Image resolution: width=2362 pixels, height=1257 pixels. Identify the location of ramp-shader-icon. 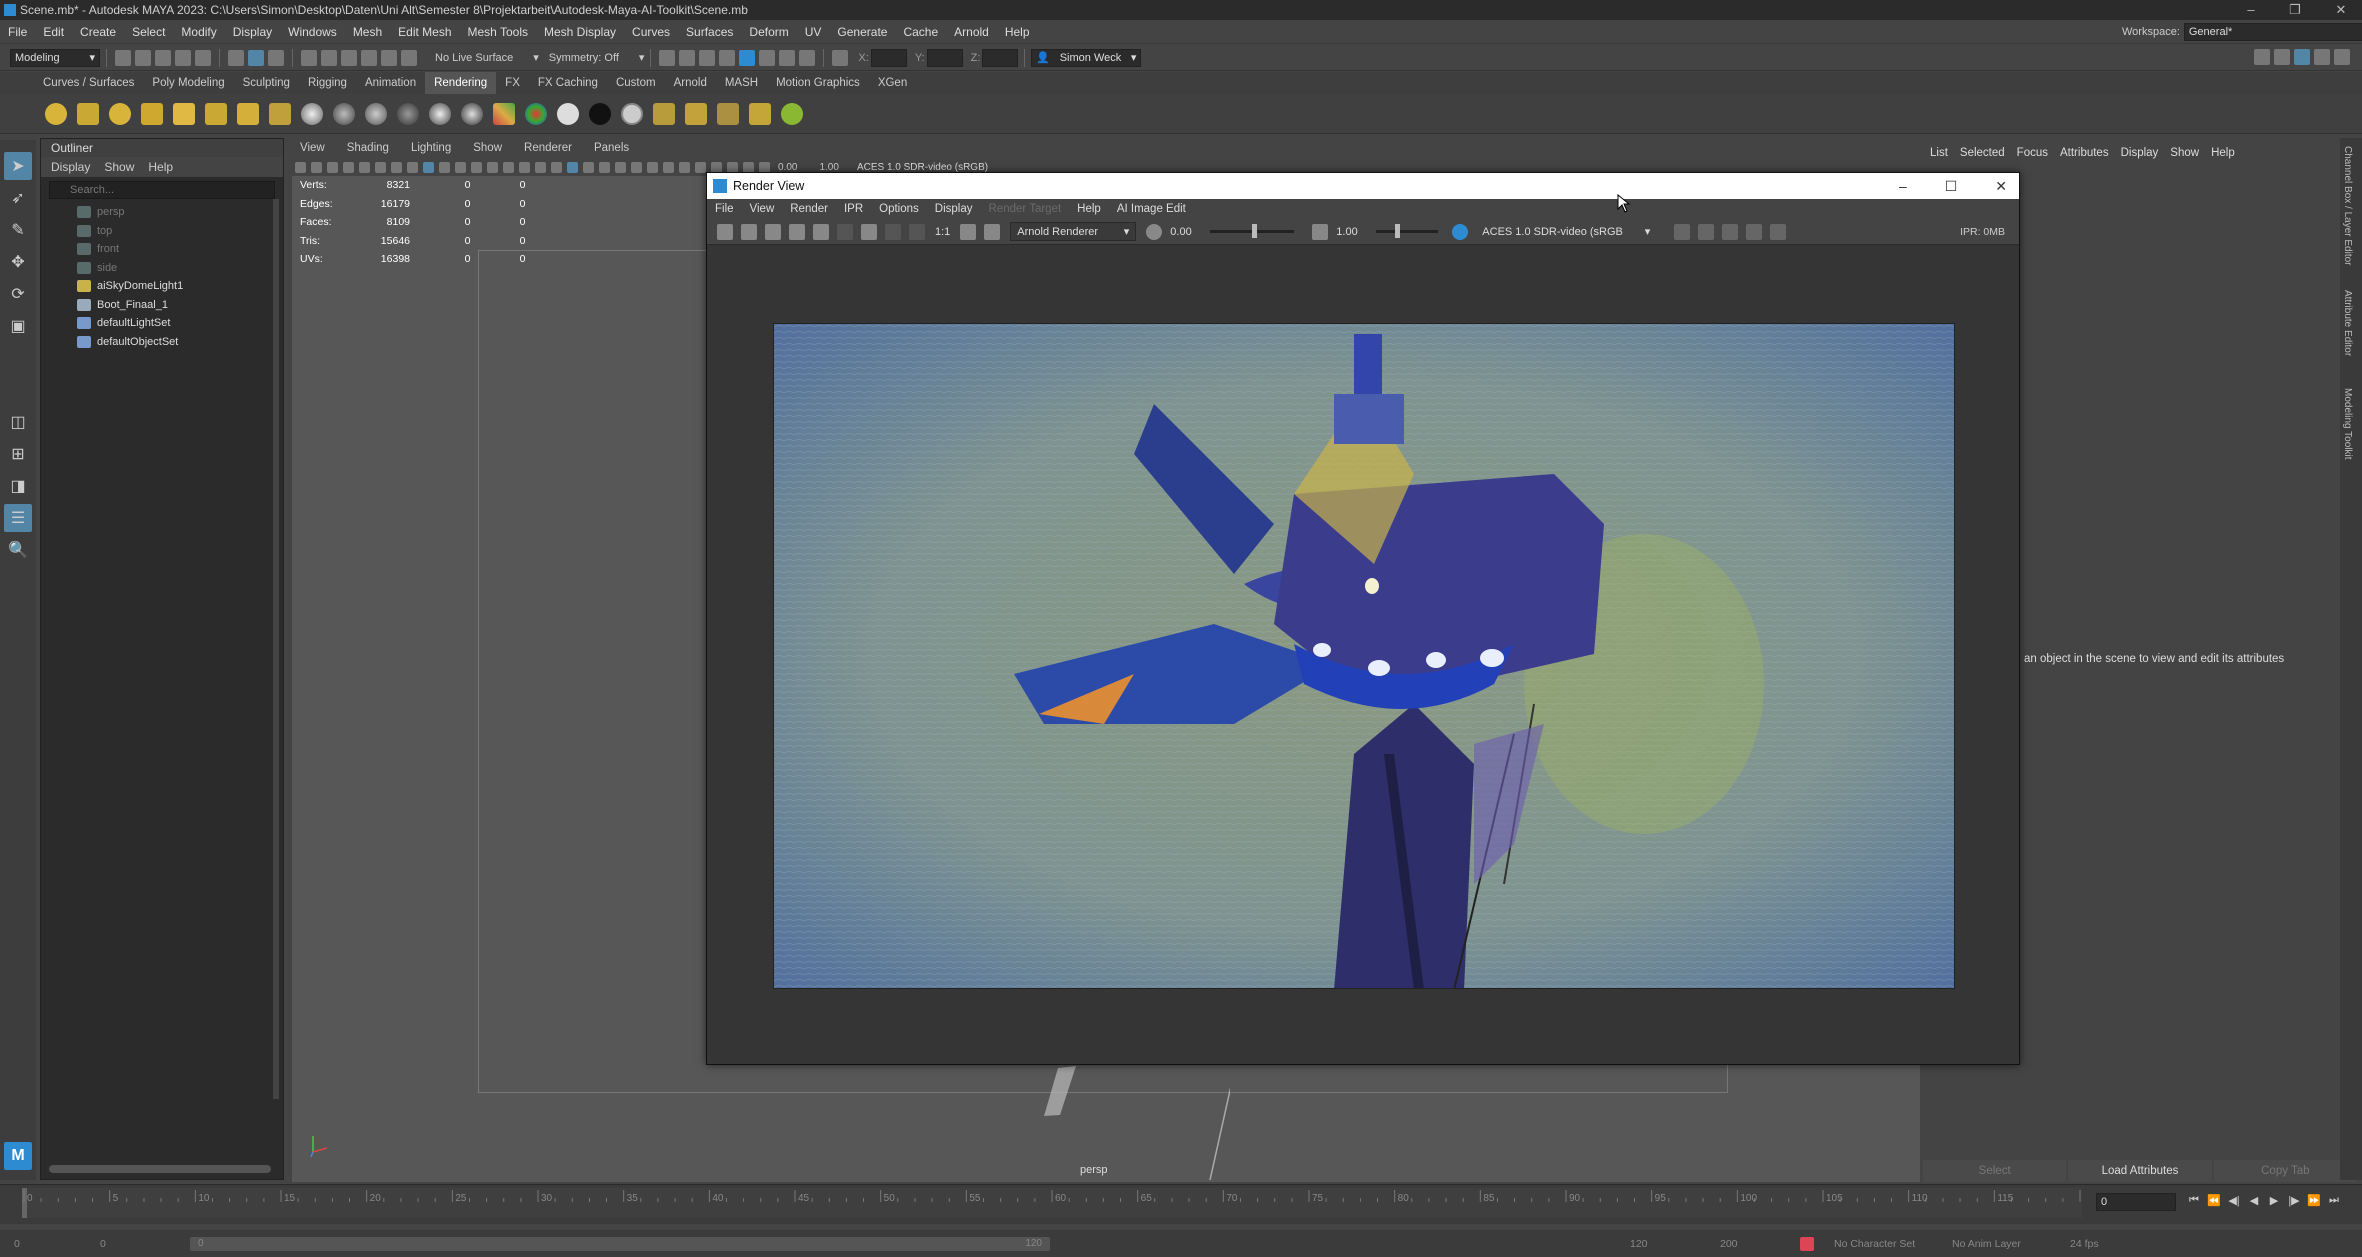
(440, 113).